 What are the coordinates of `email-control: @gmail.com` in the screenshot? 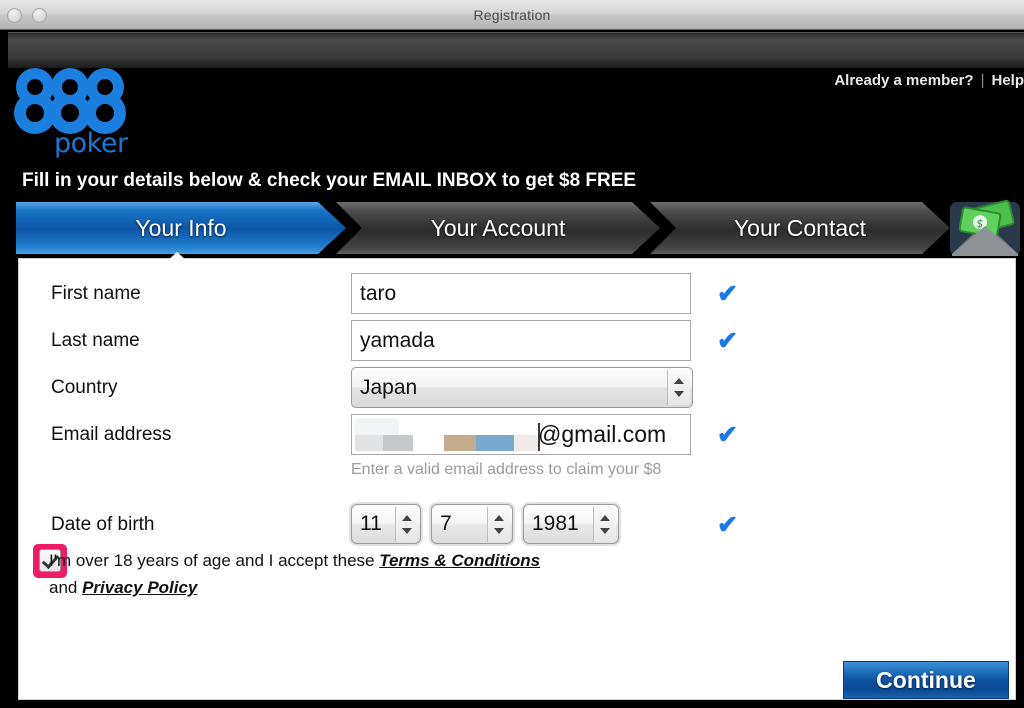 It's located at (521, 434).